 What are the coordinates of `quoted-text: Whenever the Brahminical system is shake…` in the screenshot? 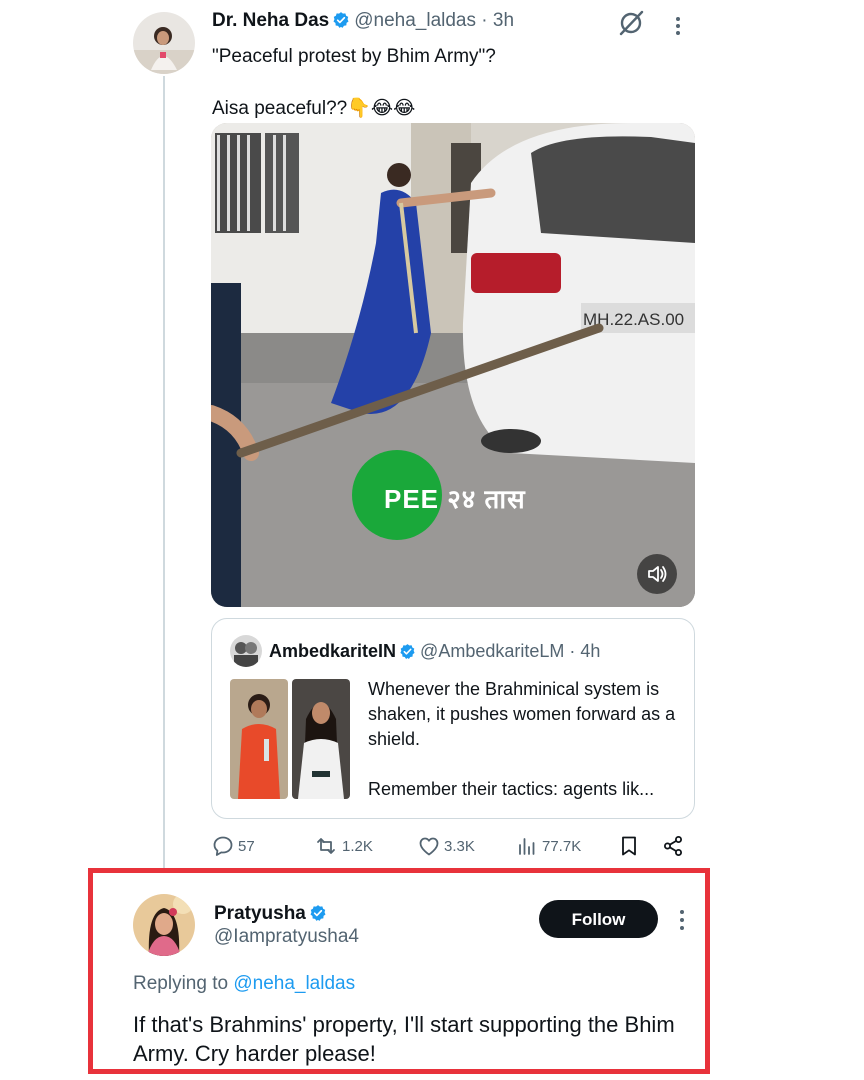 It's located at (528, 739).